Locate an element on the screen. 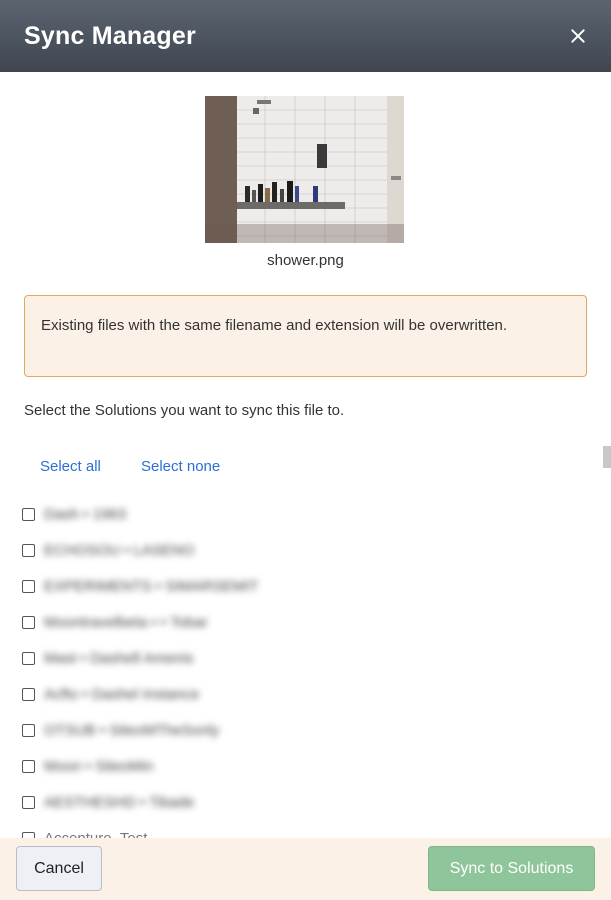 Image resolution: width=611 pixels, height=900 pixels. solution-item: AESTHESHD • Tibade is located at coordinates (108, 802).